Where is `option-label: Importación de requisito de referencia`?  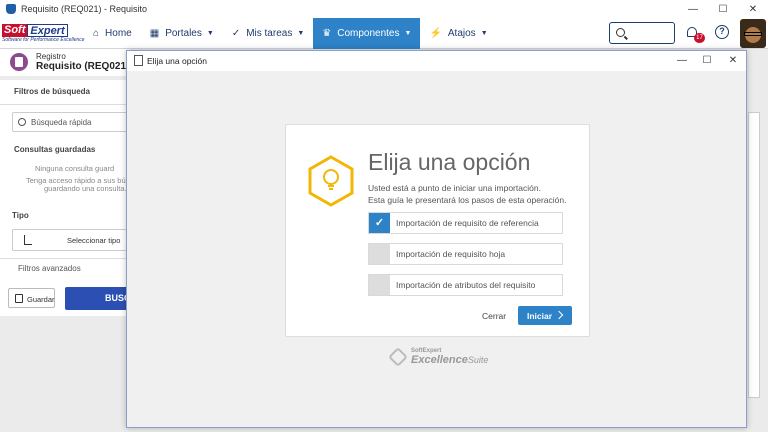
option-label: Importación de requisito de referencia is located at coordinates (467, 223).